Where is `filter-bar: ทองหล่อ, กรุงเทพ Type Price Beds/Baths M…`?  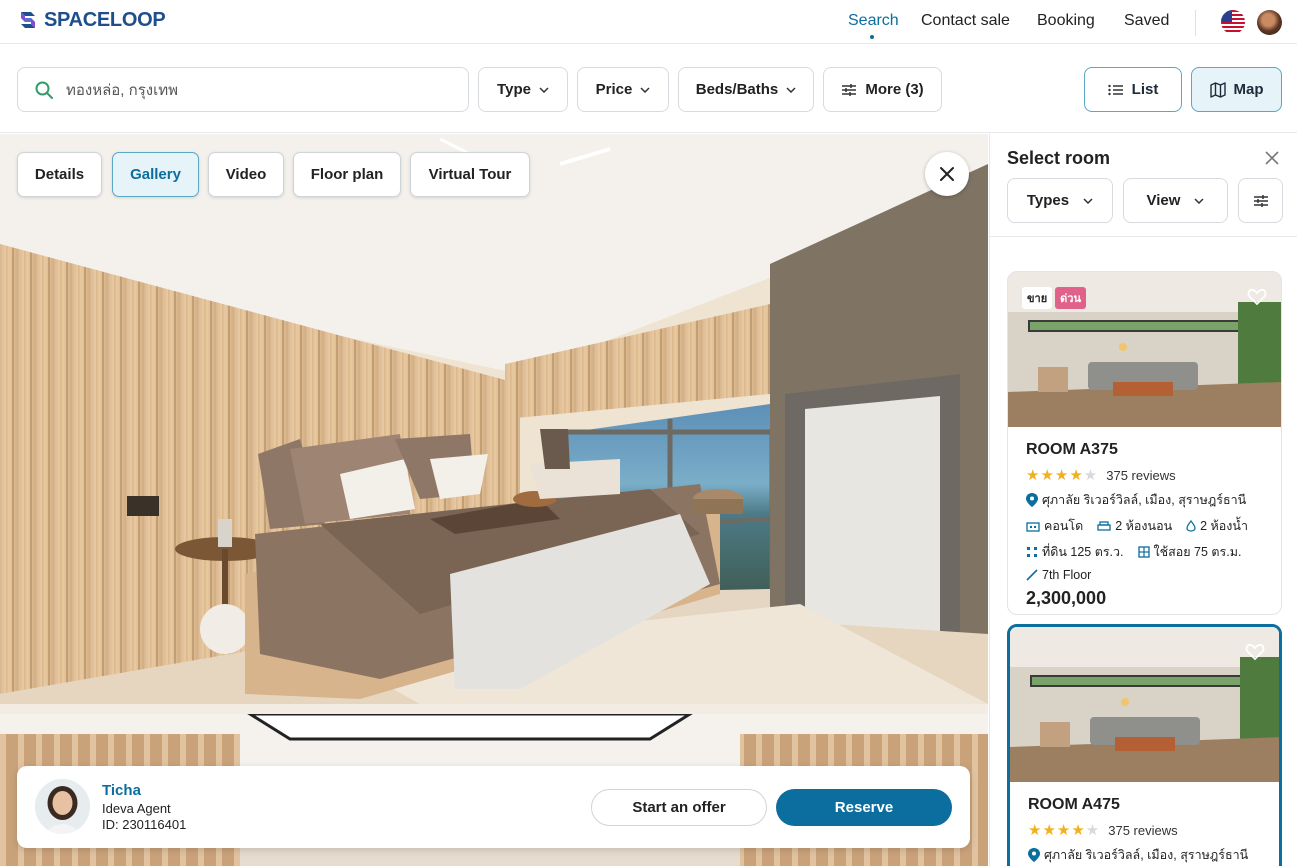 filter-bar: ทองหล่อ, กรุงเทพ Type Price Beds/Baths M… is located at coordinates (648, 89).